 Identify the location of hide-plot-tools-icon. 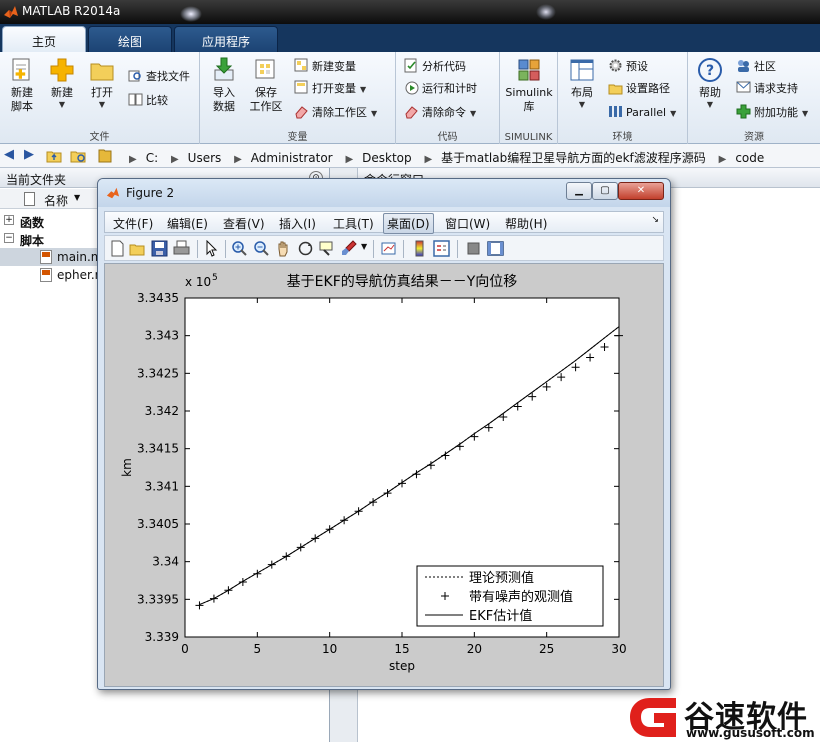
(473, 248).